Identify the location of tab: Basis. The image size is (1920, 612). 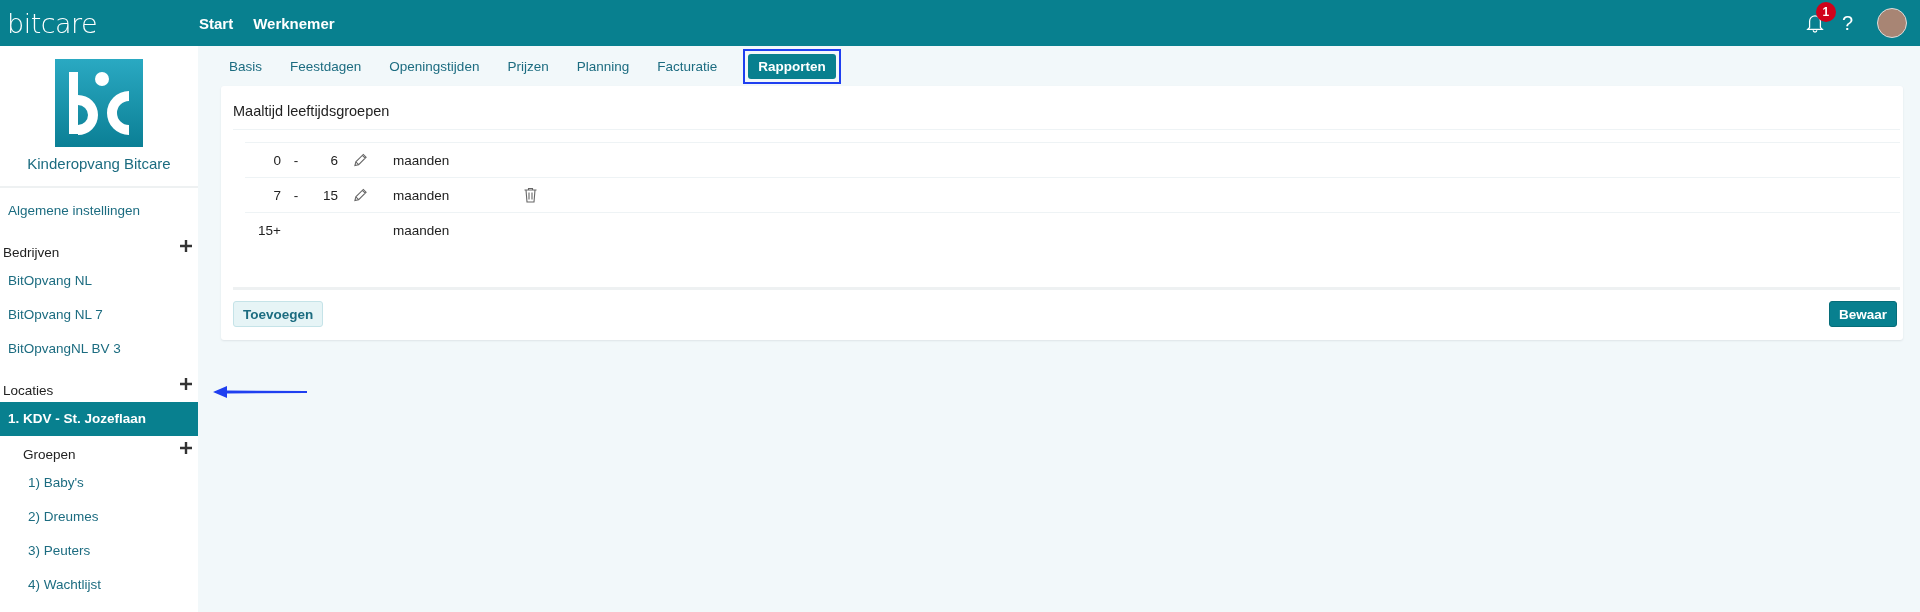
(245, 66).